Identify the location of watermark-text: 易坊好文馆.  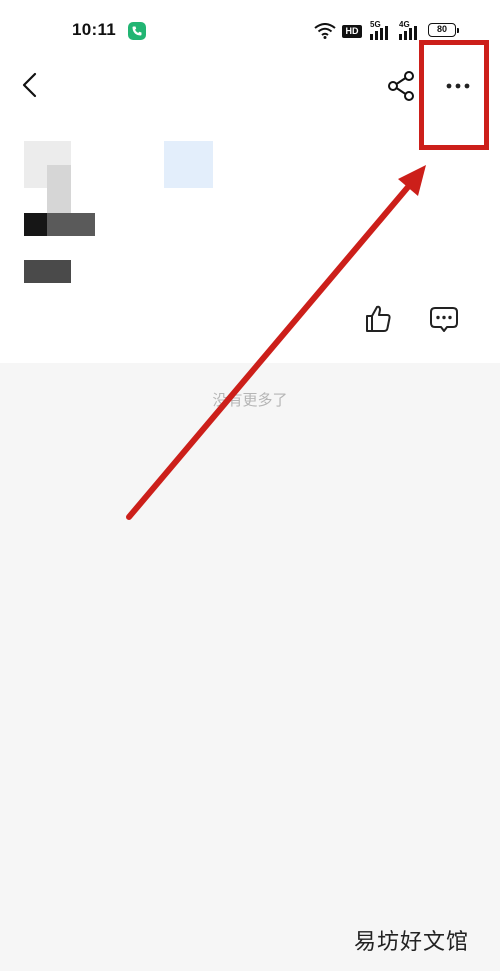
(412, 941).